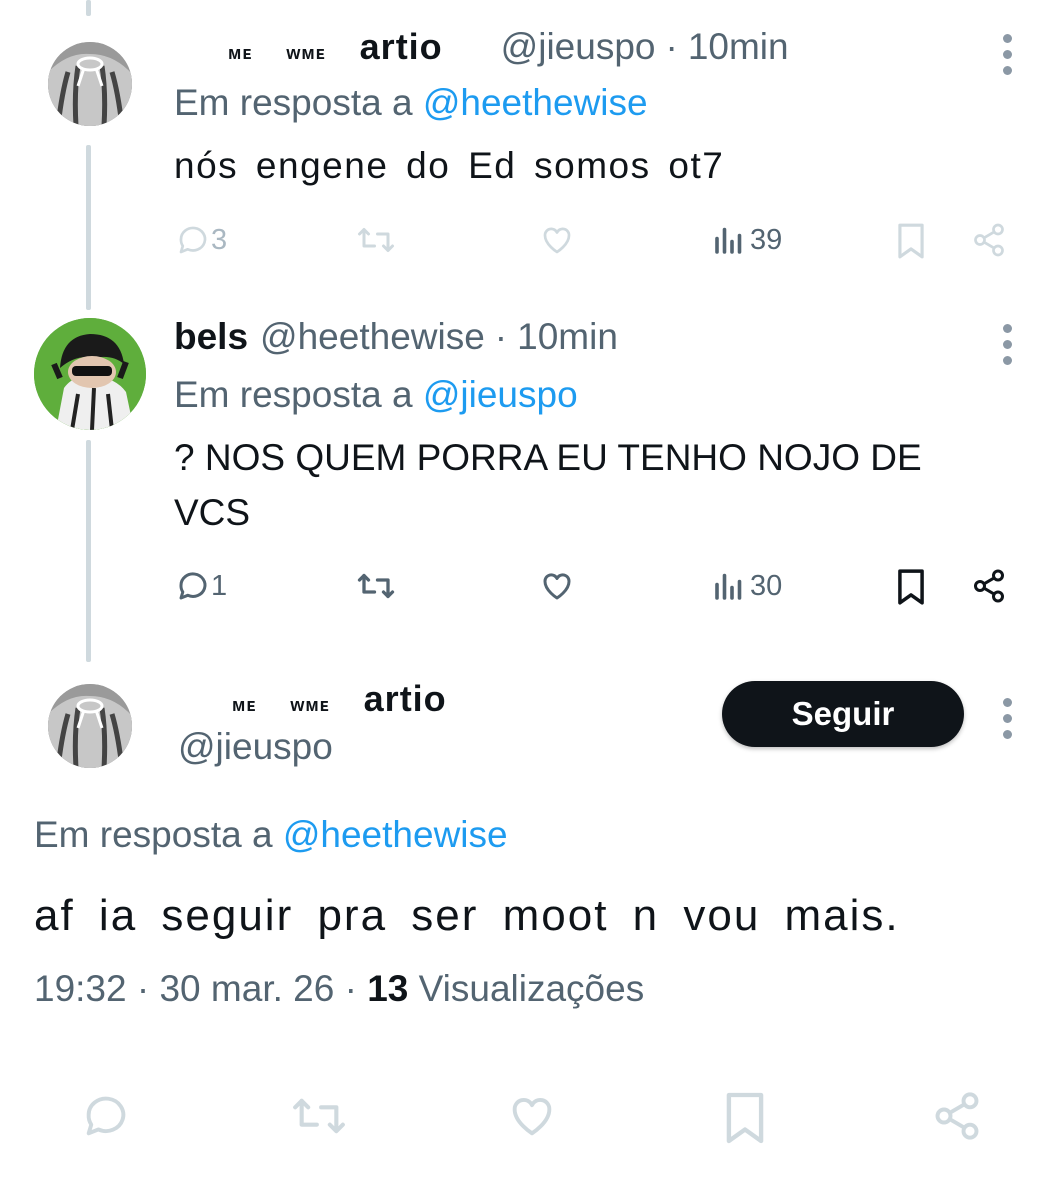 Image resolution: width=1064 pixels, height=1200 pixels. Describe the element at coordinates (372, 337) in the screenshot. I see `handle: @heethewise` at that location.